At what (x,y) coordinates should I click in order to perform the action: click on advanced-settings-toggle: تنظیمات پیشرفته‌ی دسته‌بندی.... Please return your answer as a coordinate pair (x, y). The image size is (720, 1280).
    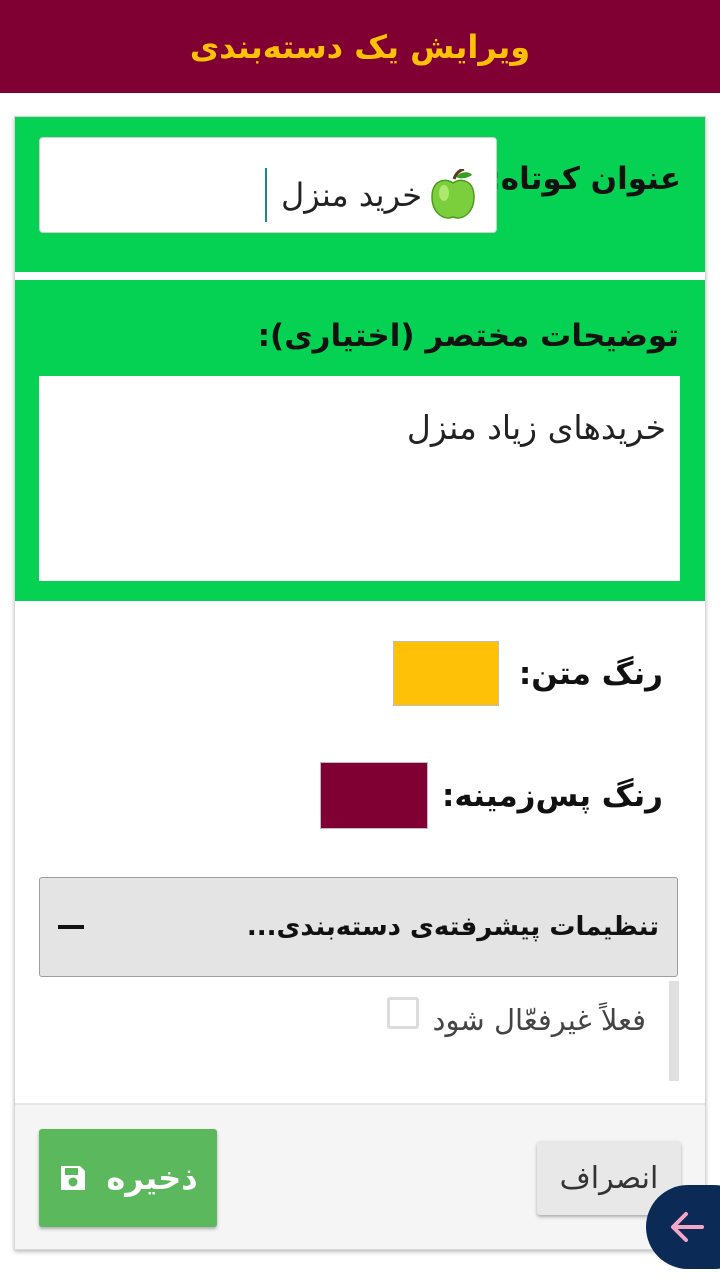
    Looking at the image, I should click on (358, 927).